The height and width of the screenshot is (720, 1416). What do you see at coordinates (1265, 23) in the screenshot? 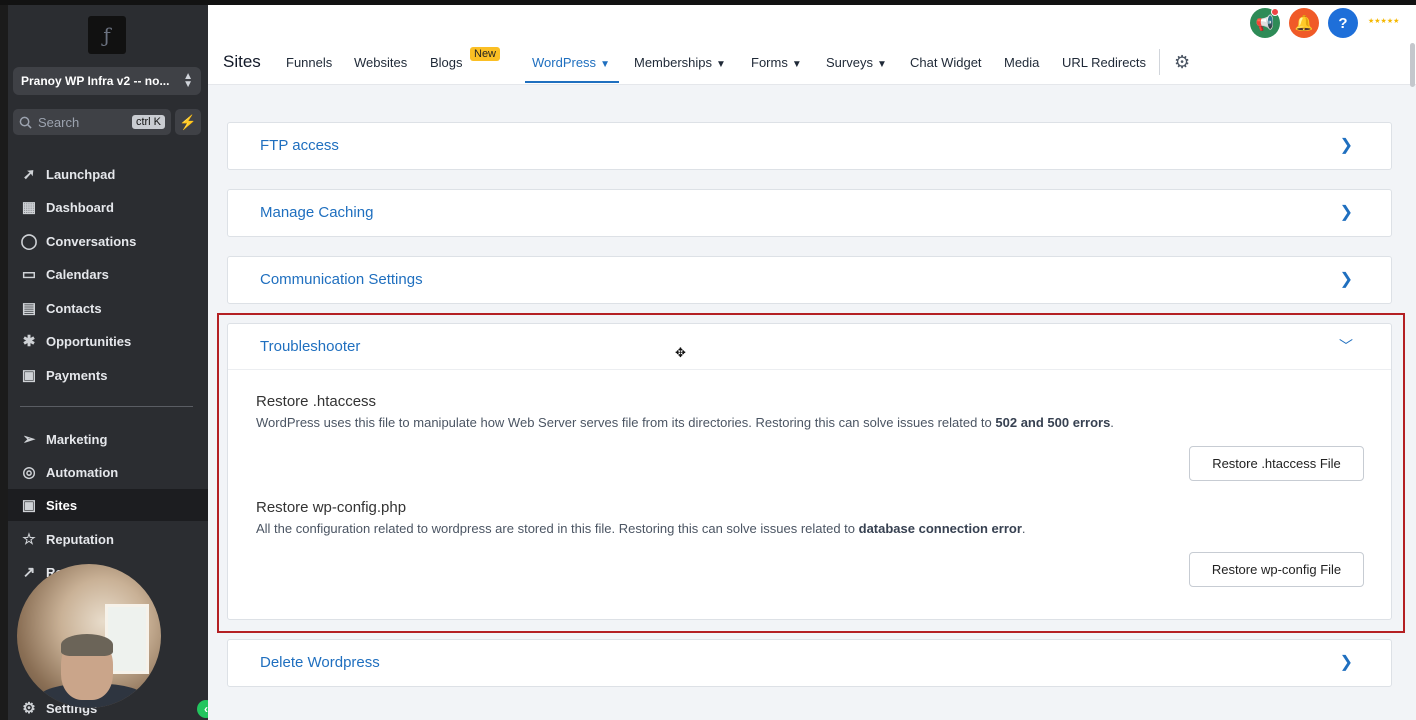
I see `megaphone-icon: 📢` at bounding box center [1265, 23].